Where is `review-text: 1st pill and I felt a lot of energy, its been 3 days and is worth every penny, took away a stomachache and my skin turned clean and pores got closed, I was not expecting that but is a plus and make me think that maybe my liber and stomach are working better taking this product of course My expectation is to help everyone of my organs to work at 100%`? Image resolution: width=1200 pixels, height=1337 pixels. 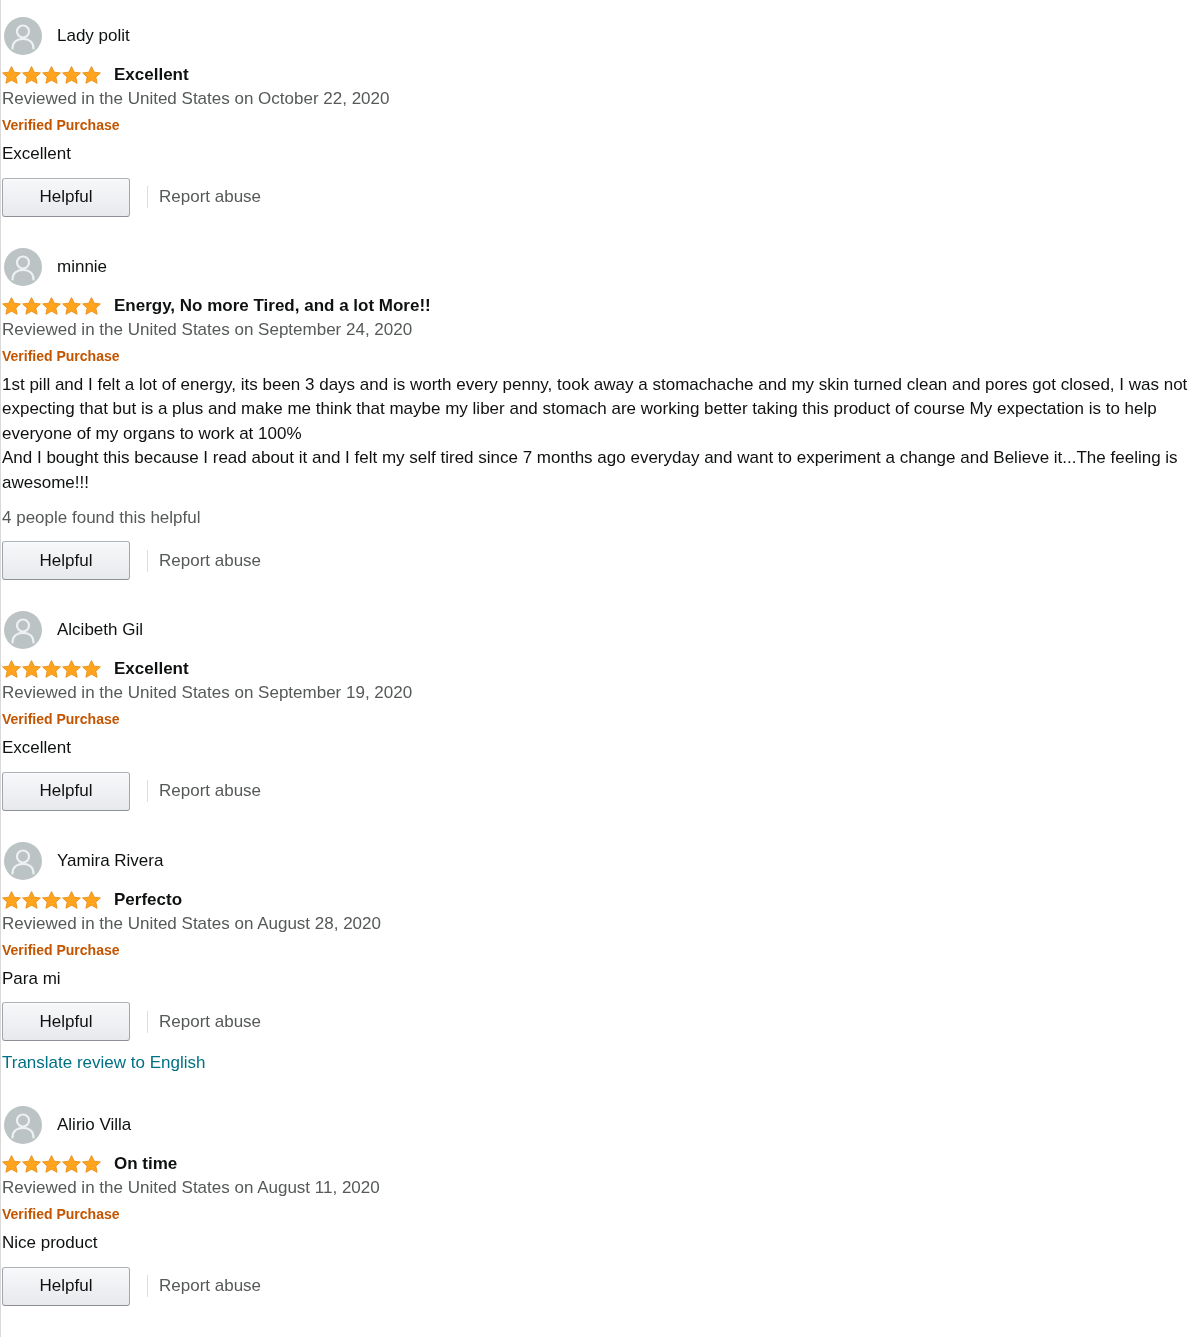 review-text: 1st pill and I felt a lot of energy, its been 3 days and is worth every penny, took away a stomachache and my skin turned clean and pores got closed, I was not expecting that but is a plus and make me think that maybe my liber and stomach are working better taking this product of course My expectation is to help everyone of my organs to work at 100% is located at coordinates (595, 409).